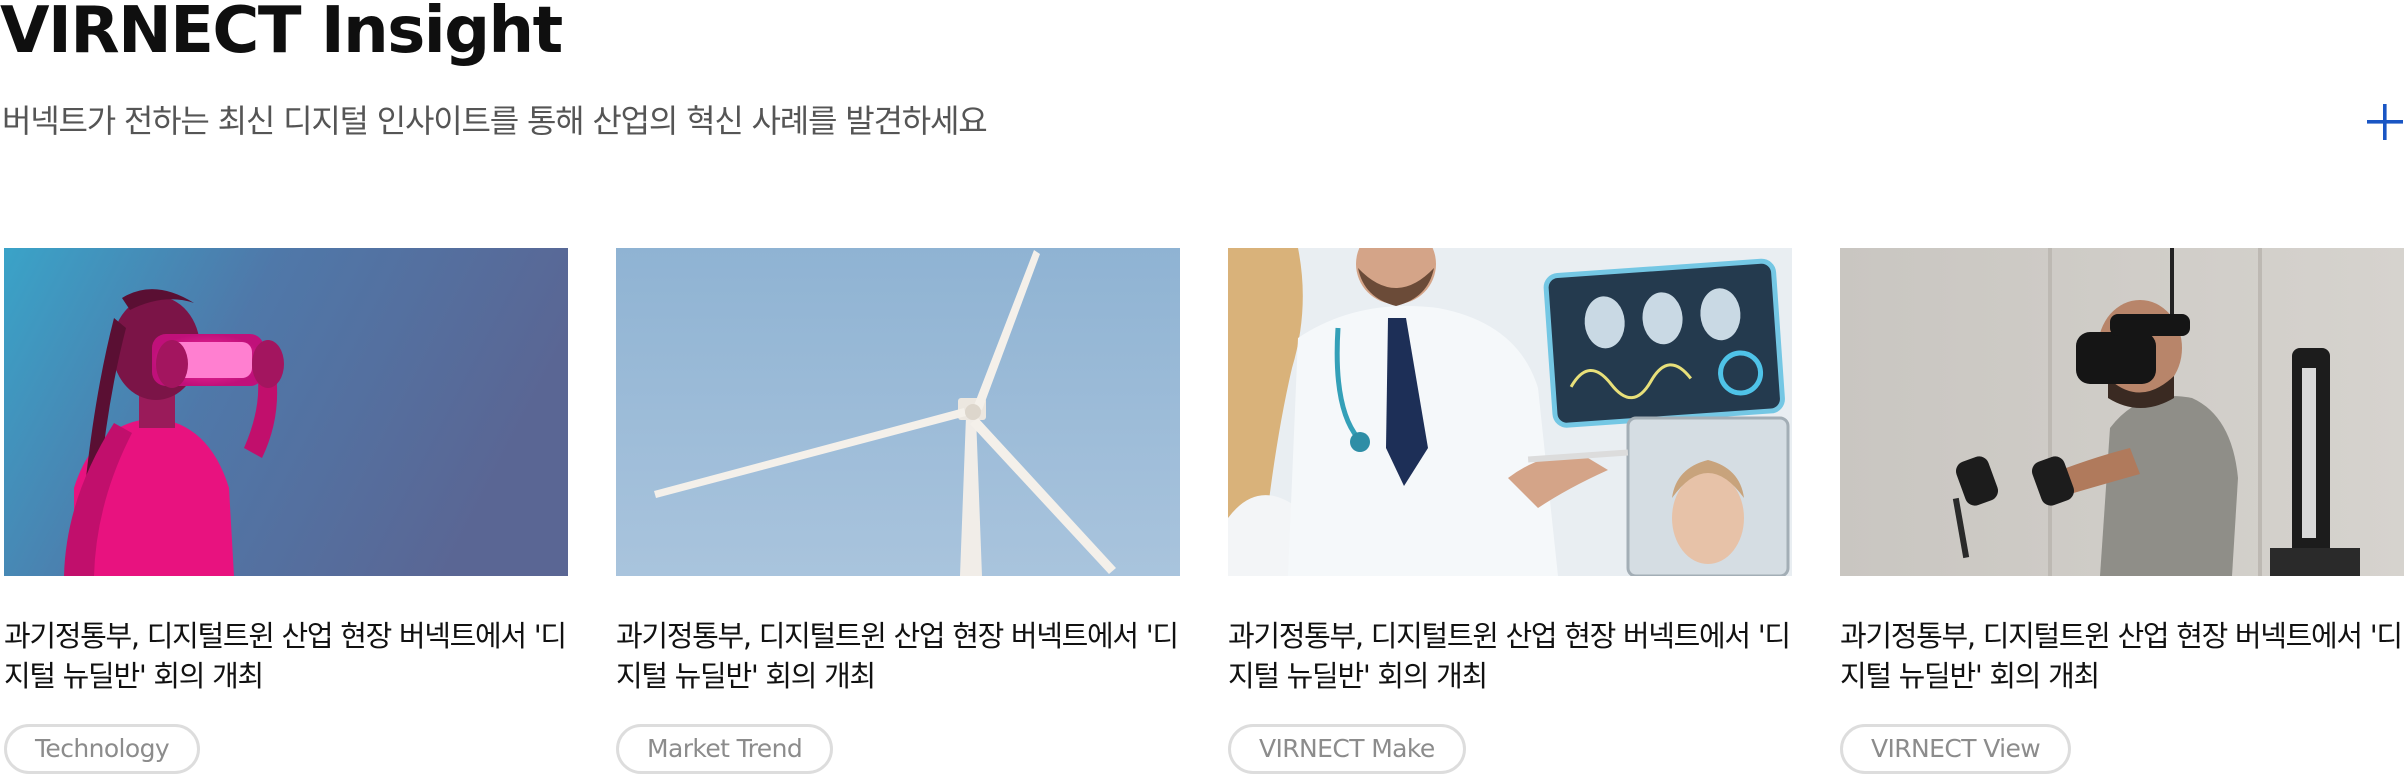  I want to click on more-button, so click(2384, 122).